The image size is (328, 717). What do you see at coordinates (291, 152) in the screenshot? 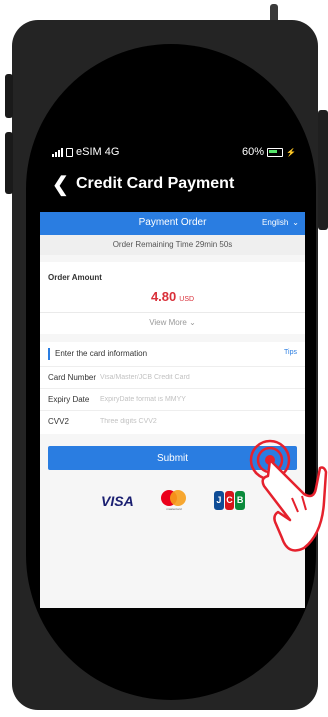
I see `charging-icon: ⚡` at bounding box center [291, 152].